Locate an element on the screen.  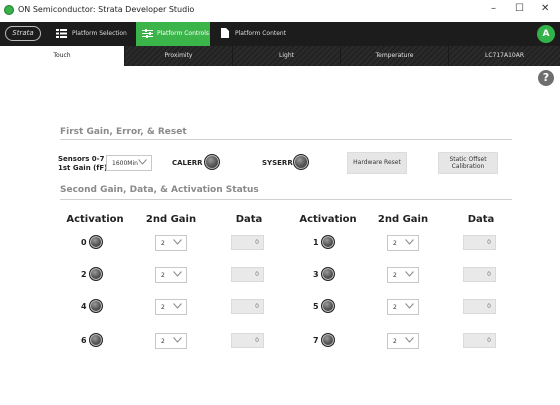
list-icon is located at coordinates (61, 33).